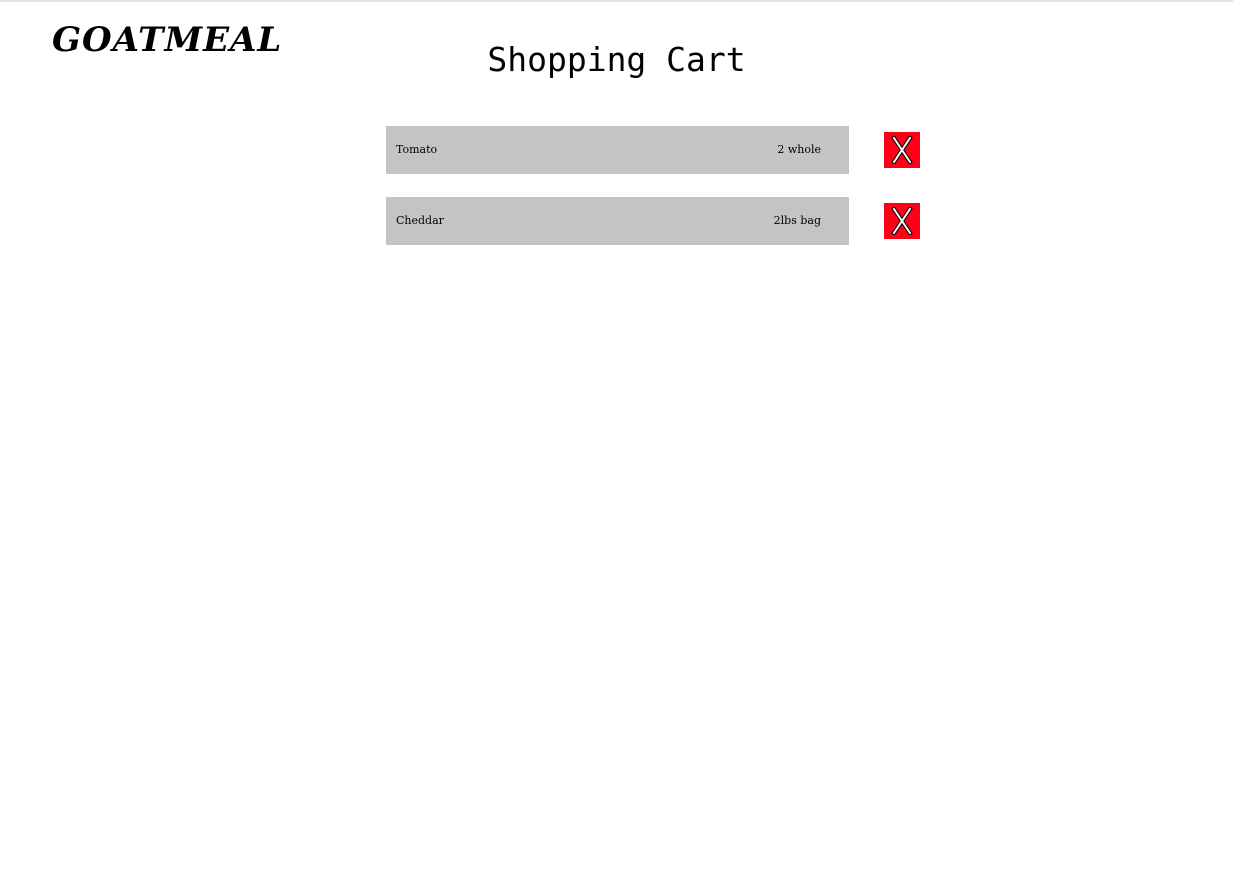 This screenshot has height=880, width=1233. What do you see at coordinates (417, 149) in the screenshot?
I see `item-name: Tomato` at bounding box center [417, 149].